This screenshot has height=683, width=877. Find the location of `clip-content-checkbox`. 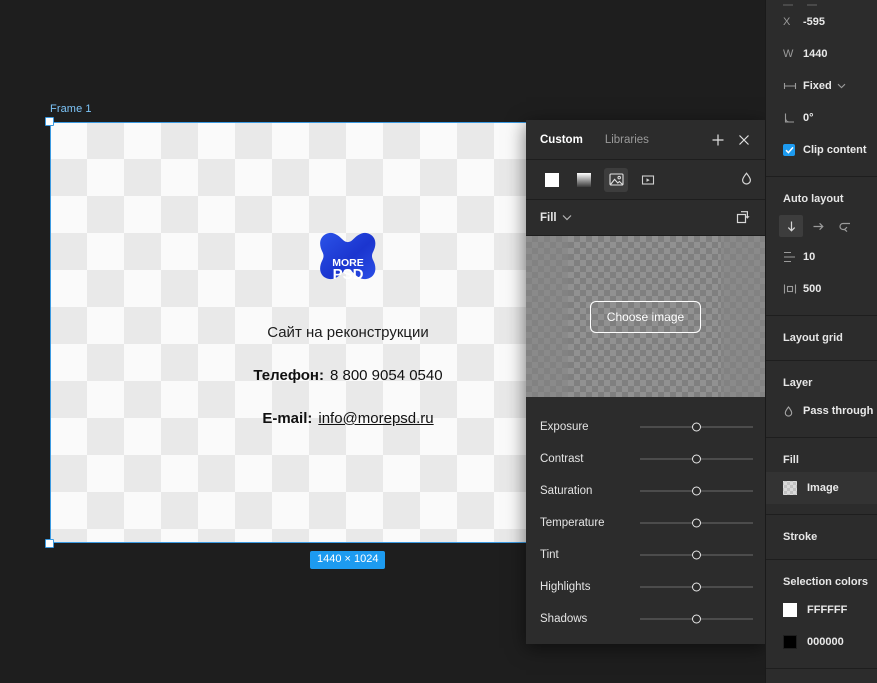

clip-content-checkbox is located at coordinates (793, 150).